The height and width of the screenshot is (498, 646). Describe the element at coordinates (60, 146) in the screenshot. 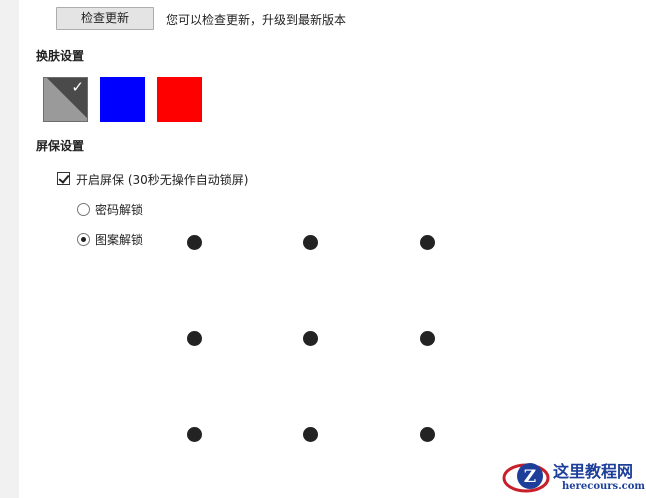

I see `screensaver-settings-title: 屏保设置` at that location.